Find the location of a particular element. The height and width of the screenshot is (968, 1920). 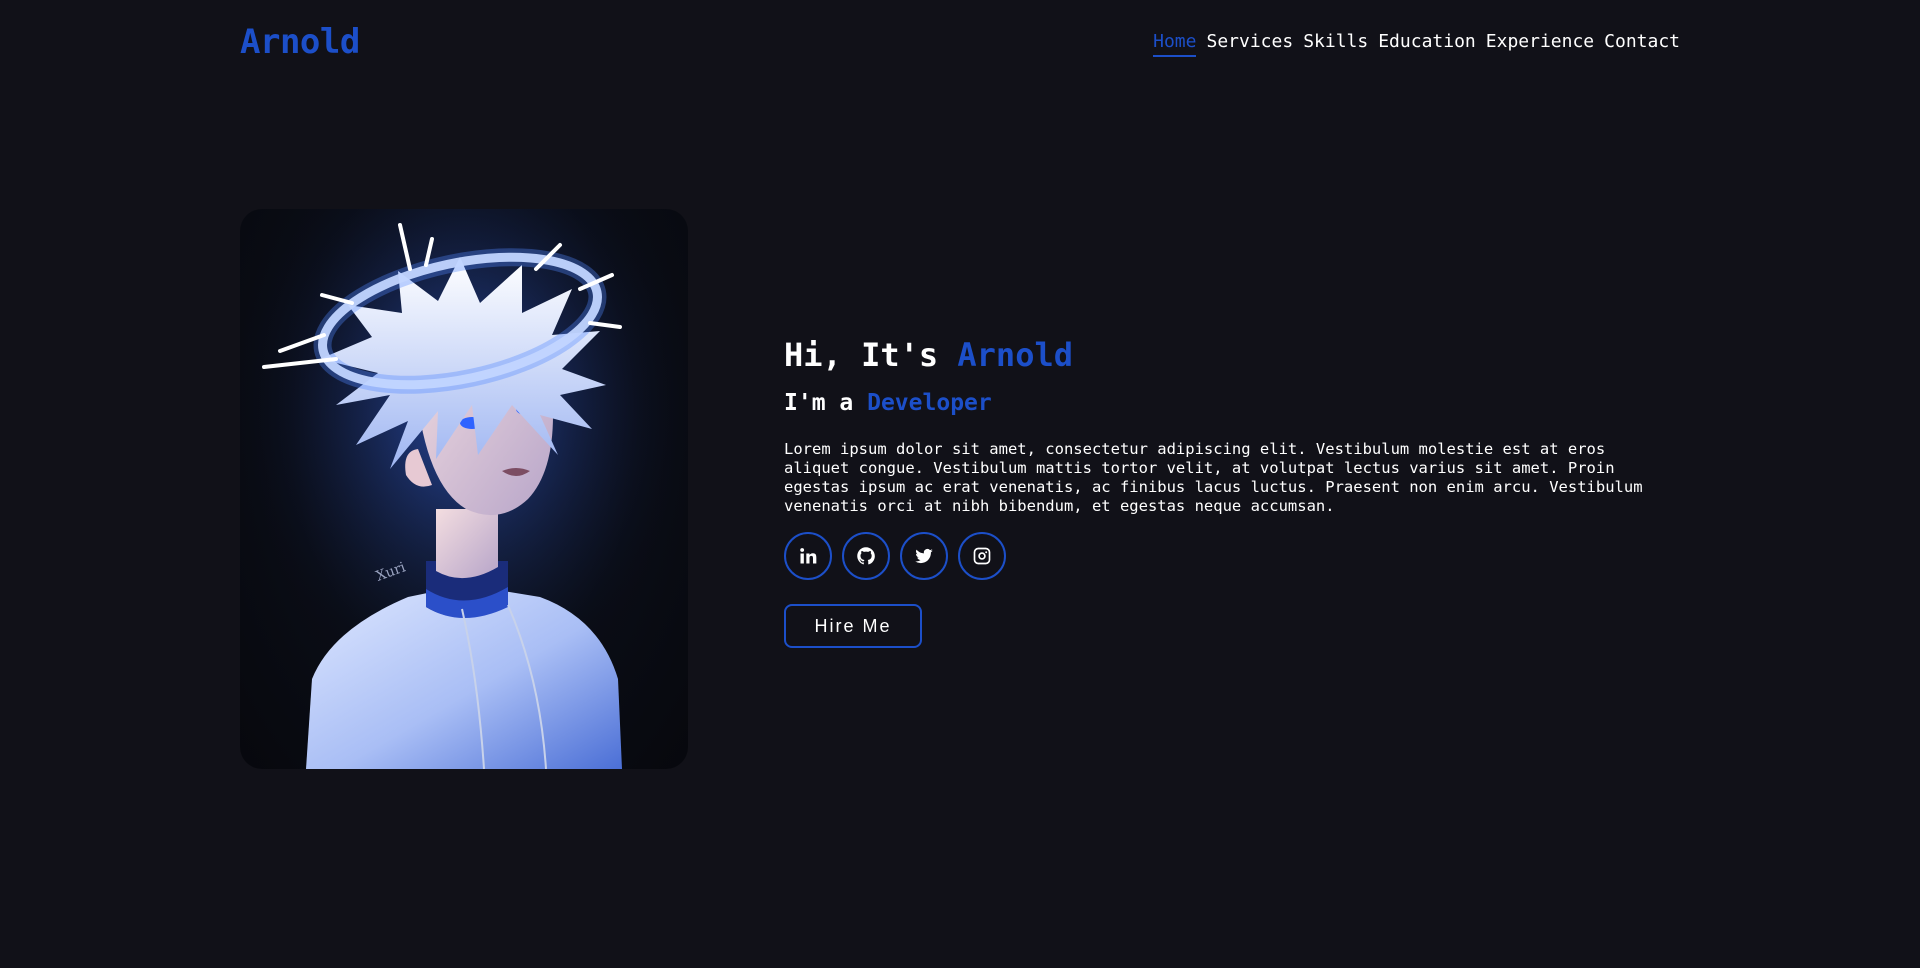

linkedin-link is located at coordinates (808, 556).